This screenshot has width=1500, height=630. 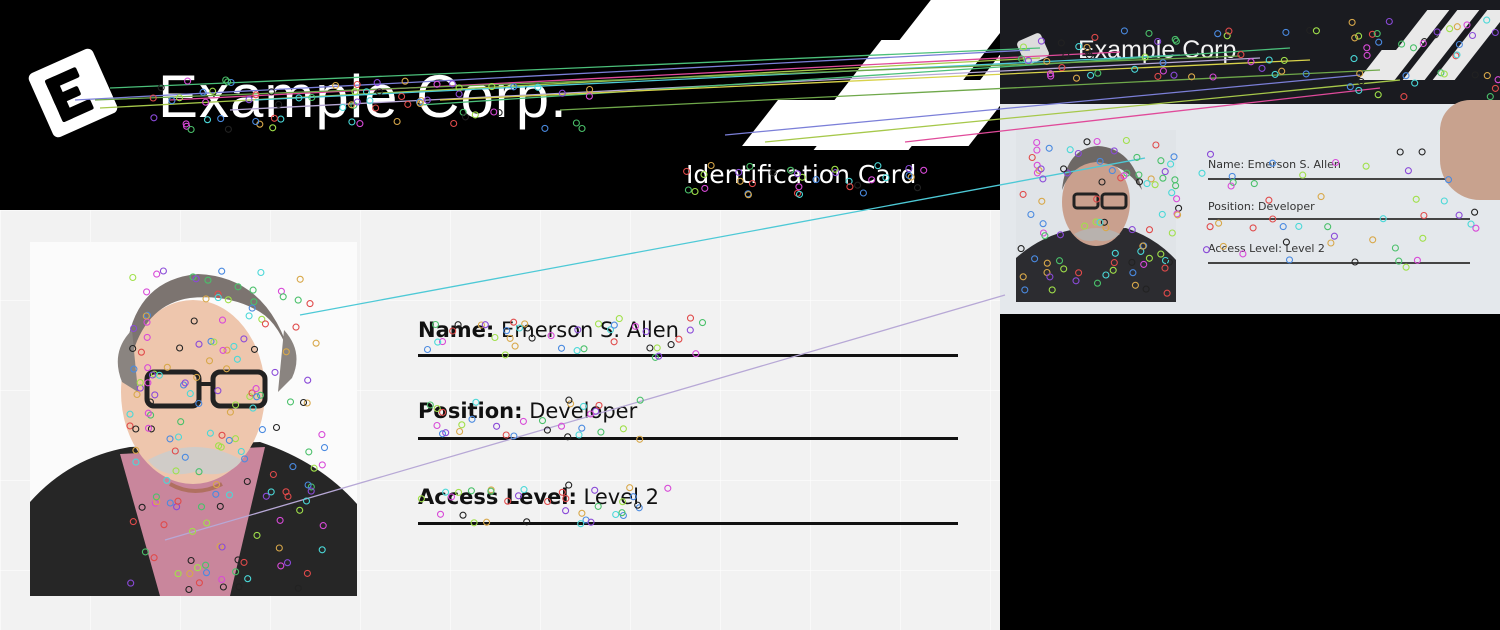 What do you see at coordinates (1328, 179) in the screenshot?
I see `captured-name-underline` at bounding box center [1328, 179].